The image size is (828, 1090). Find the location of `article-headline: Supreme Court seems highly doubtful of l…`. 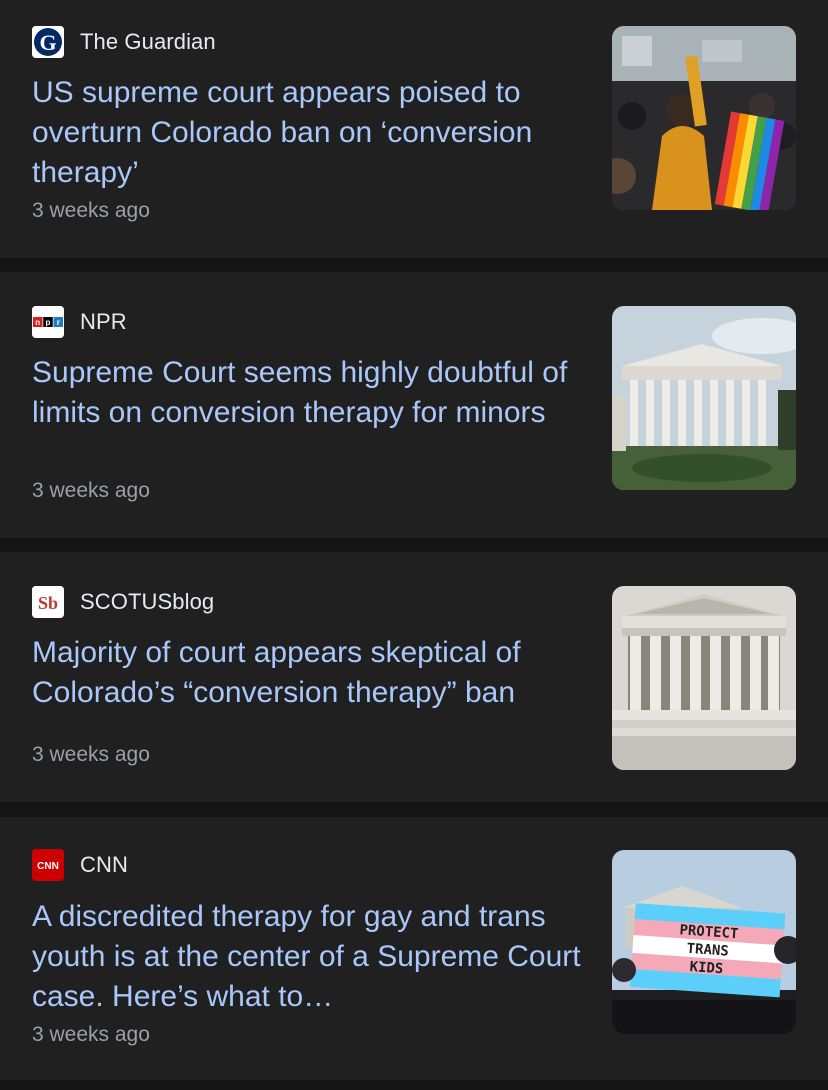

article-headline: Supreme Court seems highly doubtful of l… is located at coordinates (312, 393).